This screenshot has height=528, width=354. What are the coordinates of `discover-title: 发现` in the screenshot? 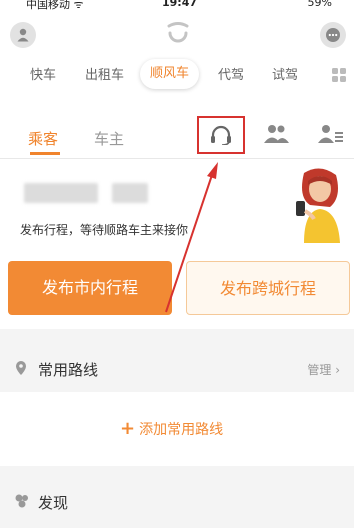 It's located at (53, 503).